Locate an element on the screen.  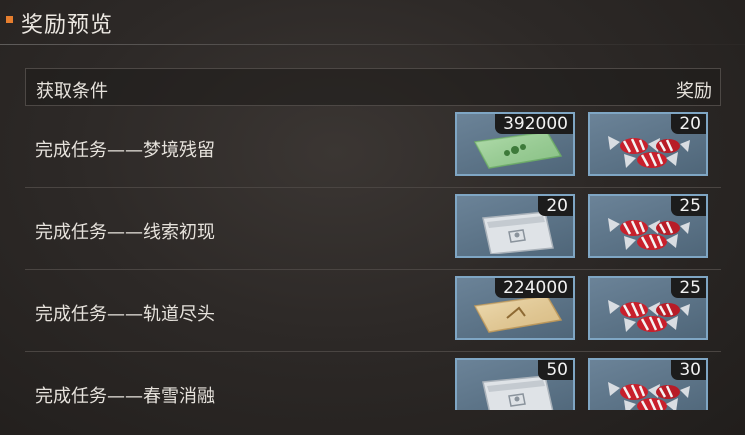
table-row: 完成任务——春雪消融 50 30 is located at coordinates (373, 381).